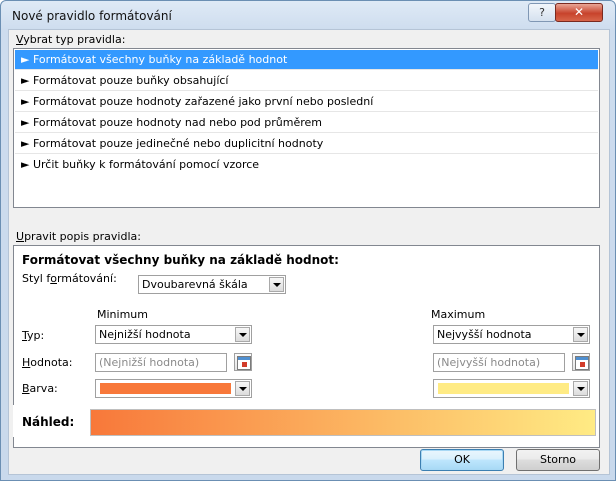 The width and height of the screenshot is (616, 481). I want to click on min-color-select, so click(173, 388).